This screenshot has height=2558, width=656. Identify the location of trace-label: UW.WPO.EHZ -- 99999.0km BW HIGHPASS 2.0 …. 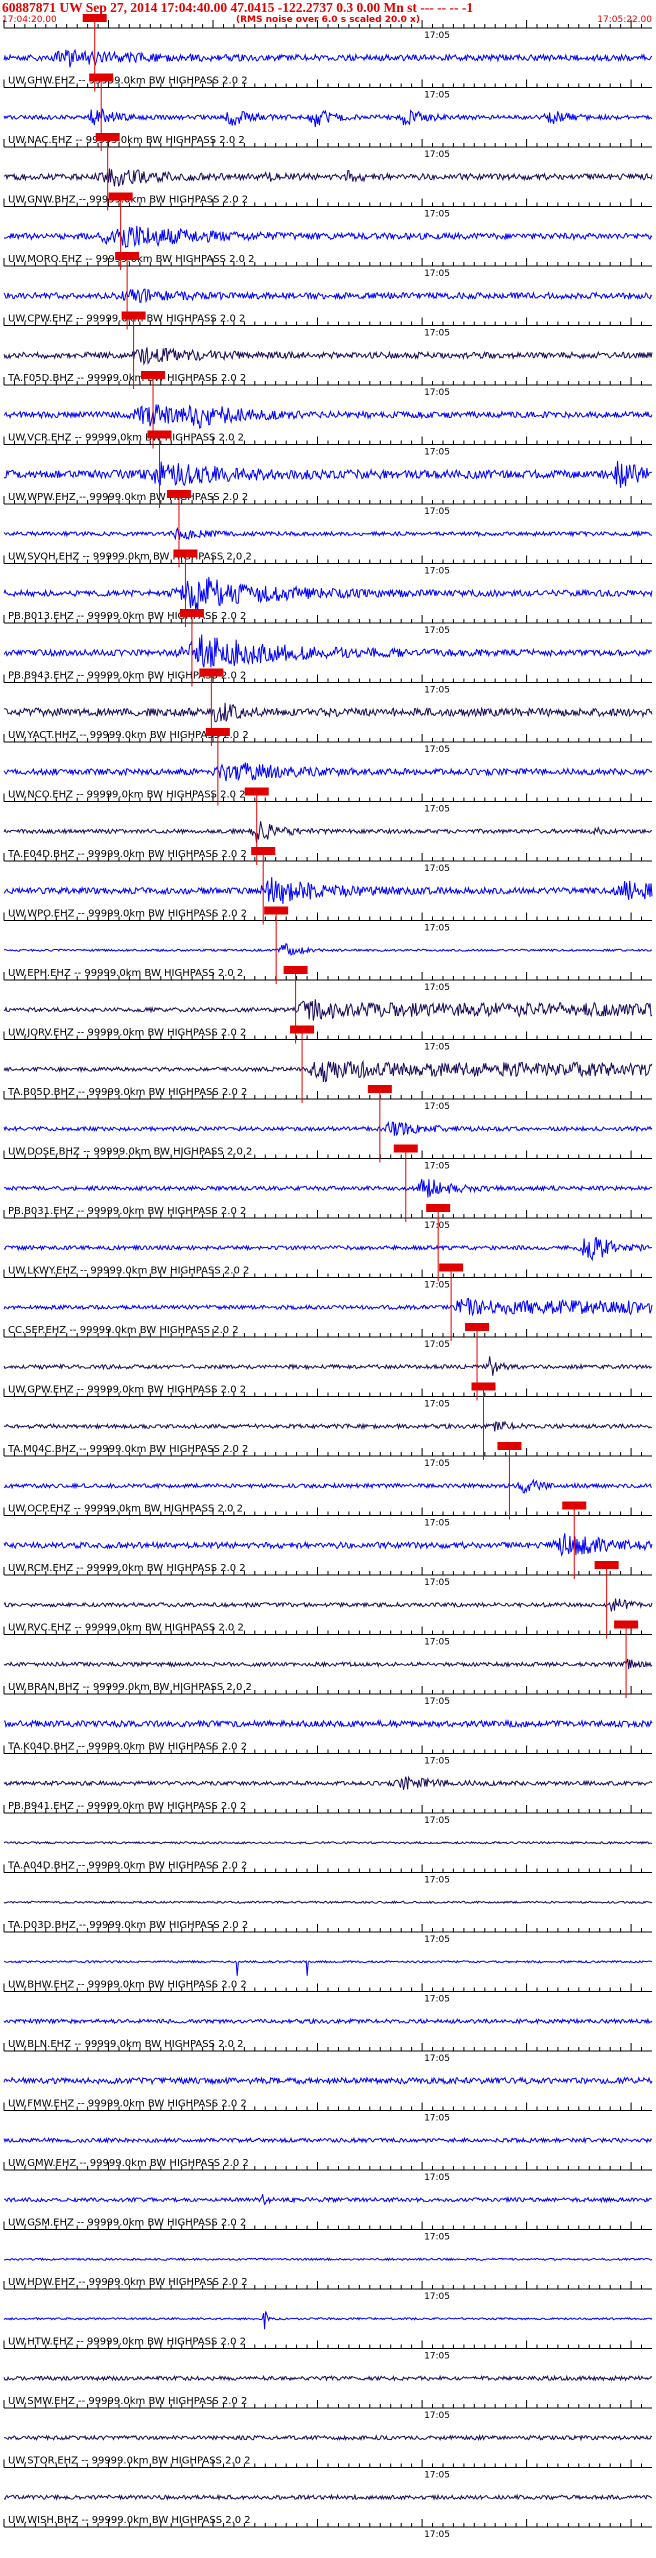
(127, 914).